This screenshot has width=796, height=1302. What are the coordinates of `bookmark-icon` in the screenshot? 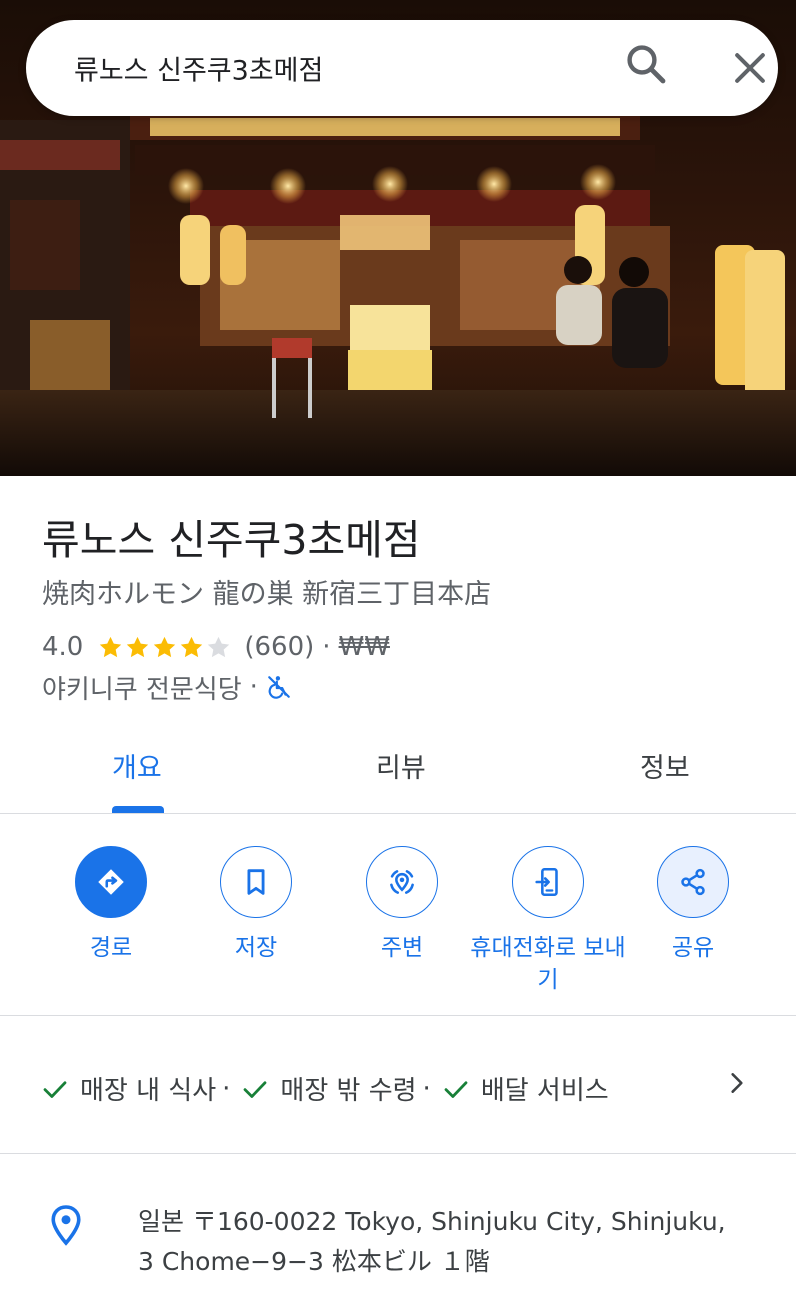 It's located at (256, 882).